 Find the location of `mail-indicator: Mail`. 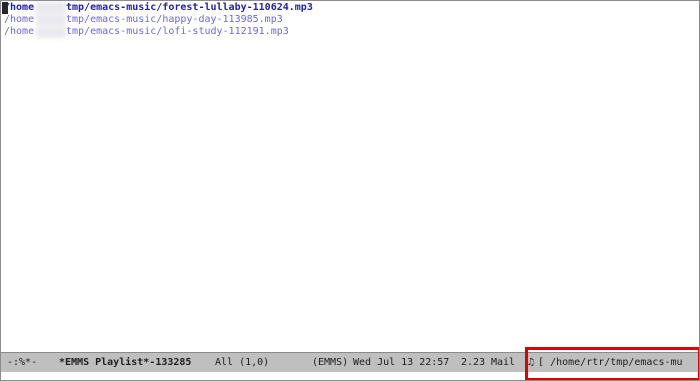

mail-indicator: Mail is located at coordinates (503, 362).